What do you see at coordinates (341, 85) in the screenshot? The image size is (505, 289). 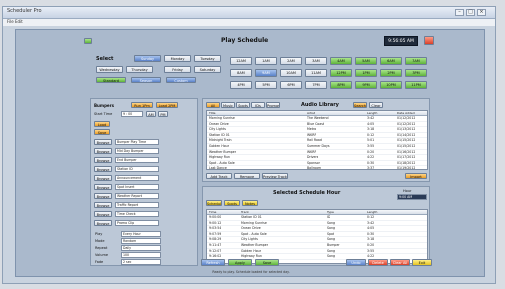 I see `hour-button-8pm: 8PM` at bounding box center [341, 85].